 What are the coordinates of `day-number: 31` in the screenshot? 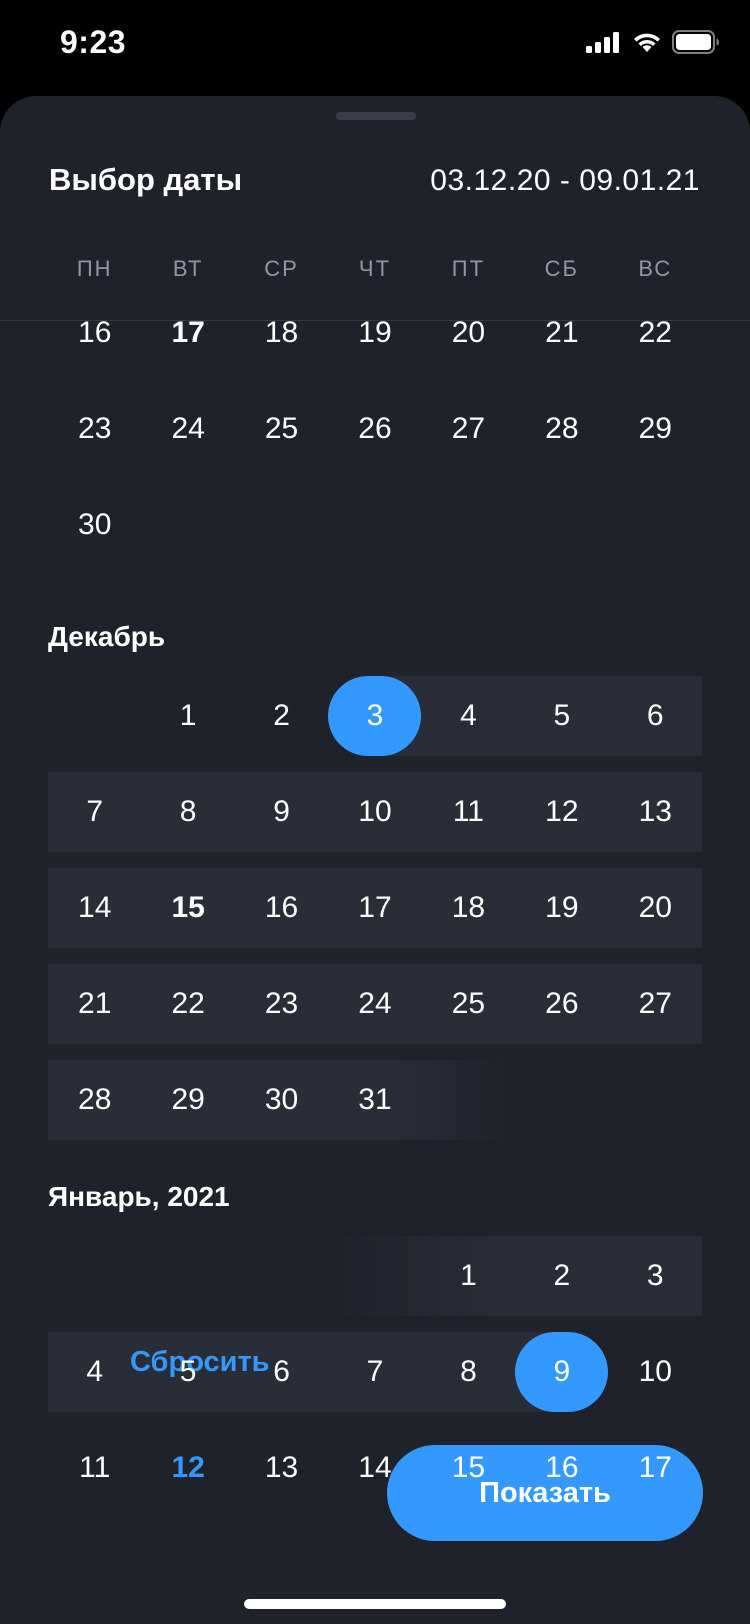 It's located at (375, 1099).